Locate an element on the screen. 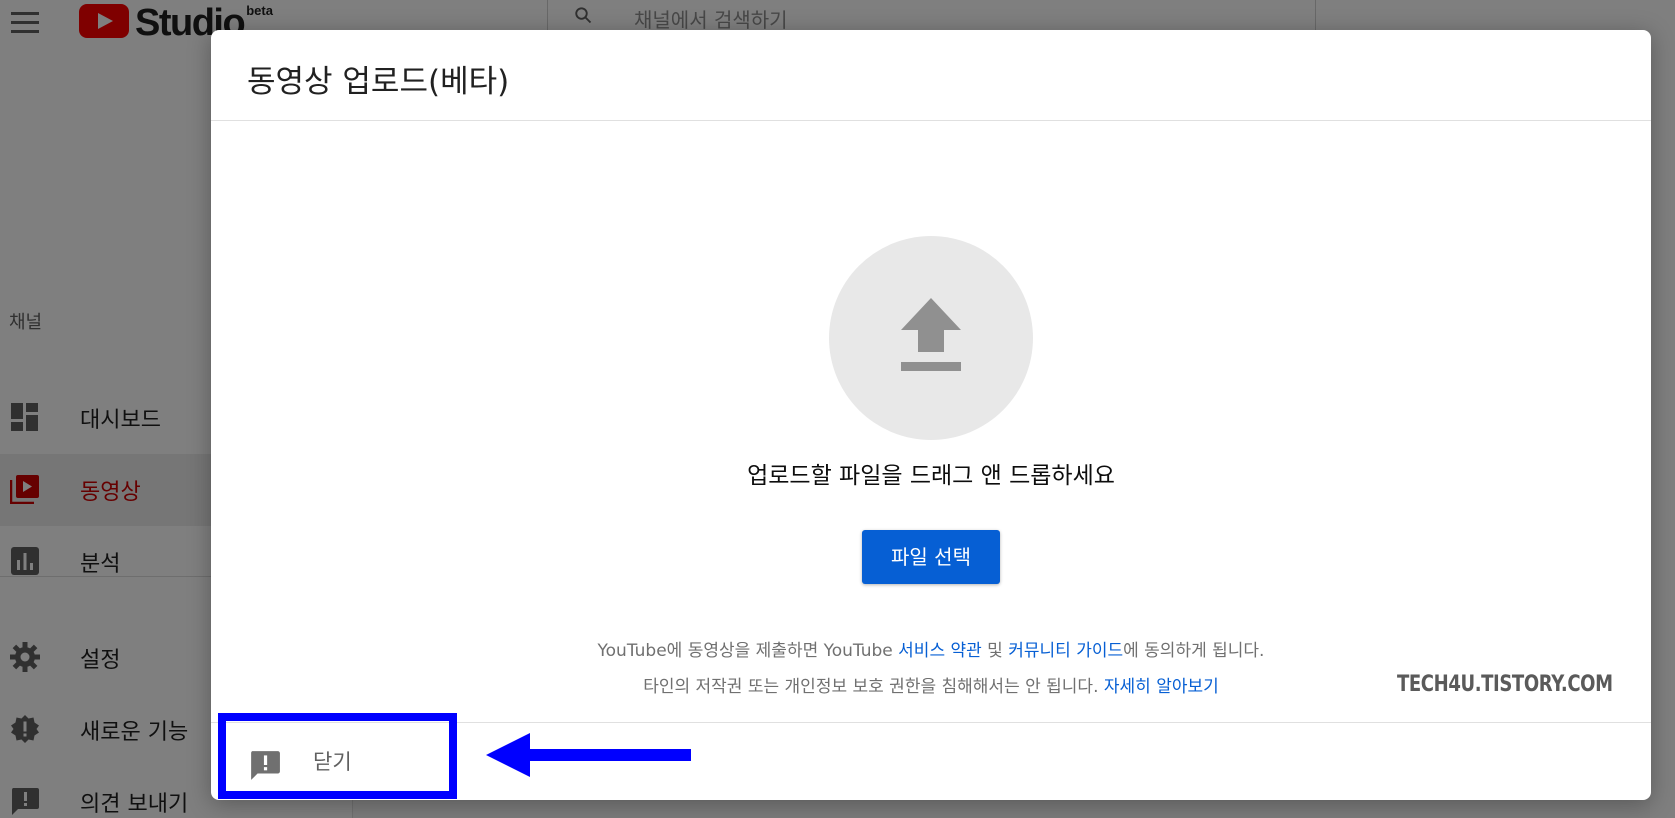 The height and width of the screenshot is (818, 1675). dialog-header-divider is located at coordinates (931, 120).